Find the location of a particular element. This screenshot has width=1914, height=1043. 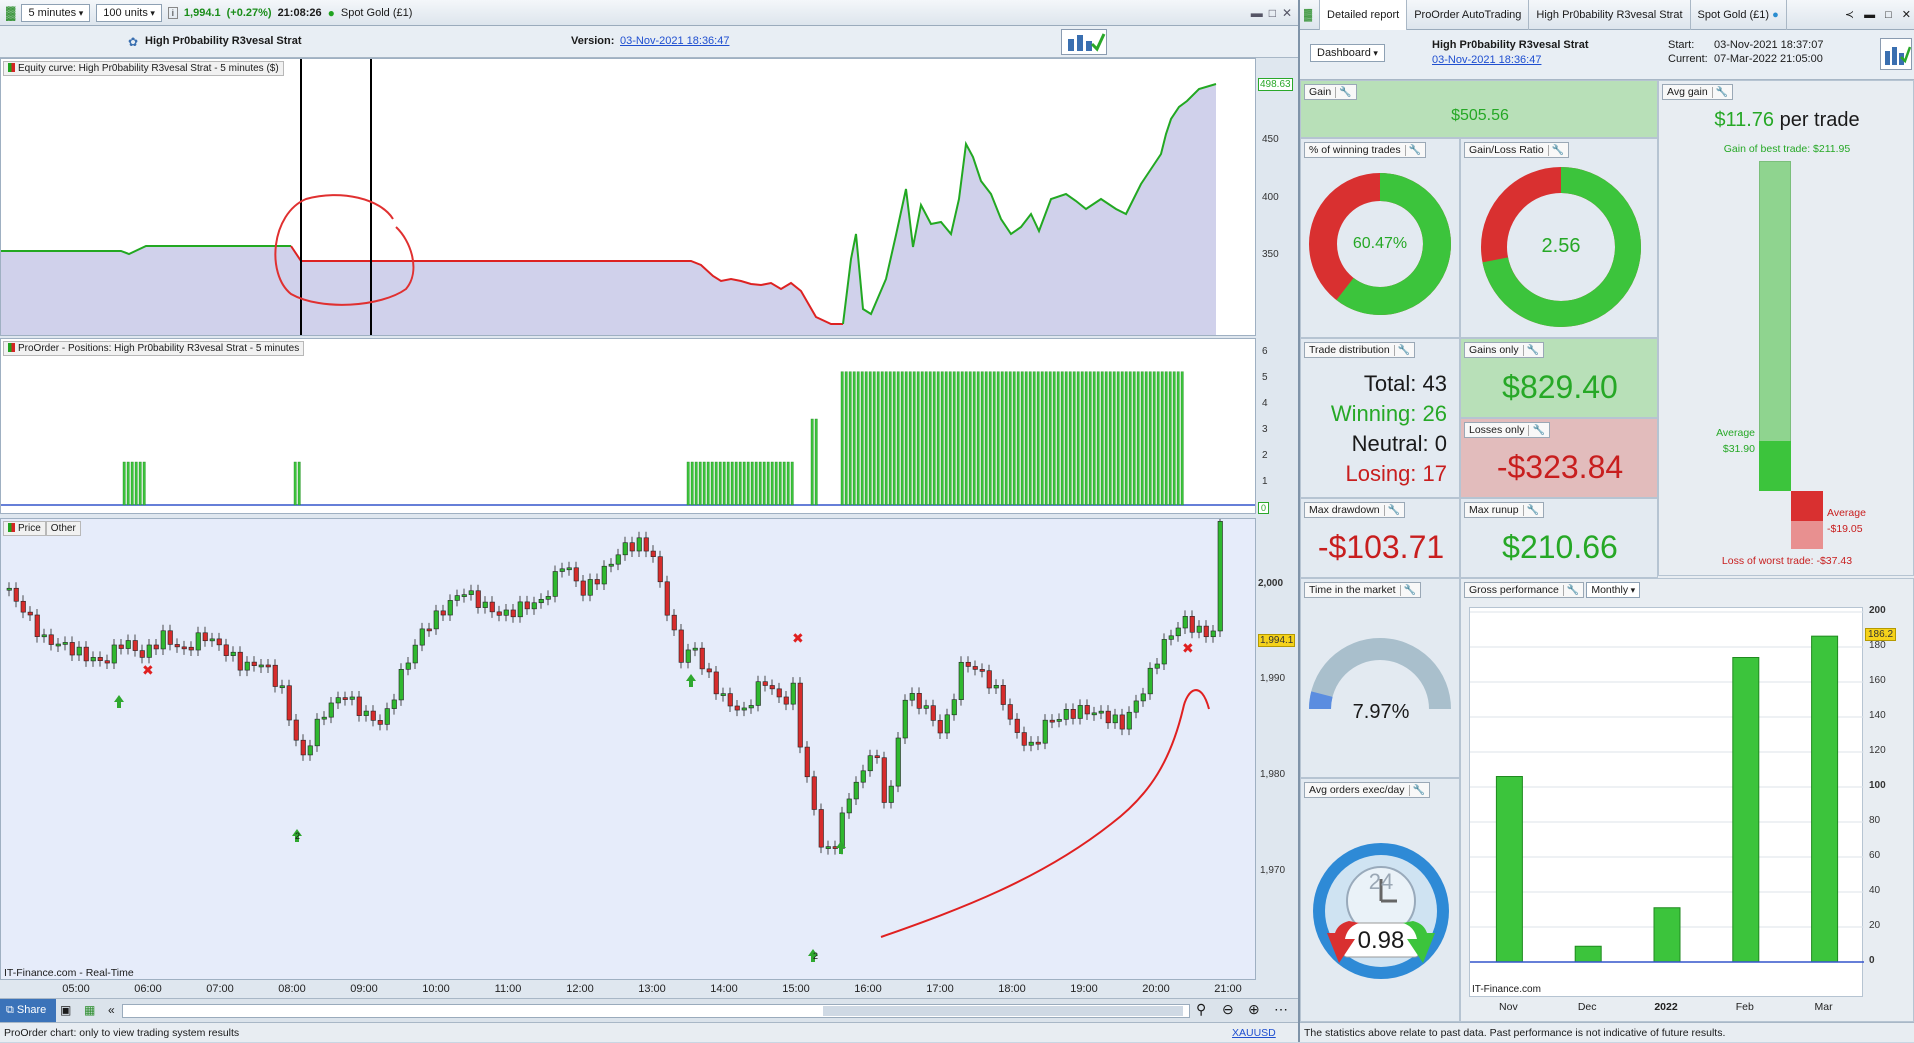

info-icon: i is located at coordinates (172, 12).